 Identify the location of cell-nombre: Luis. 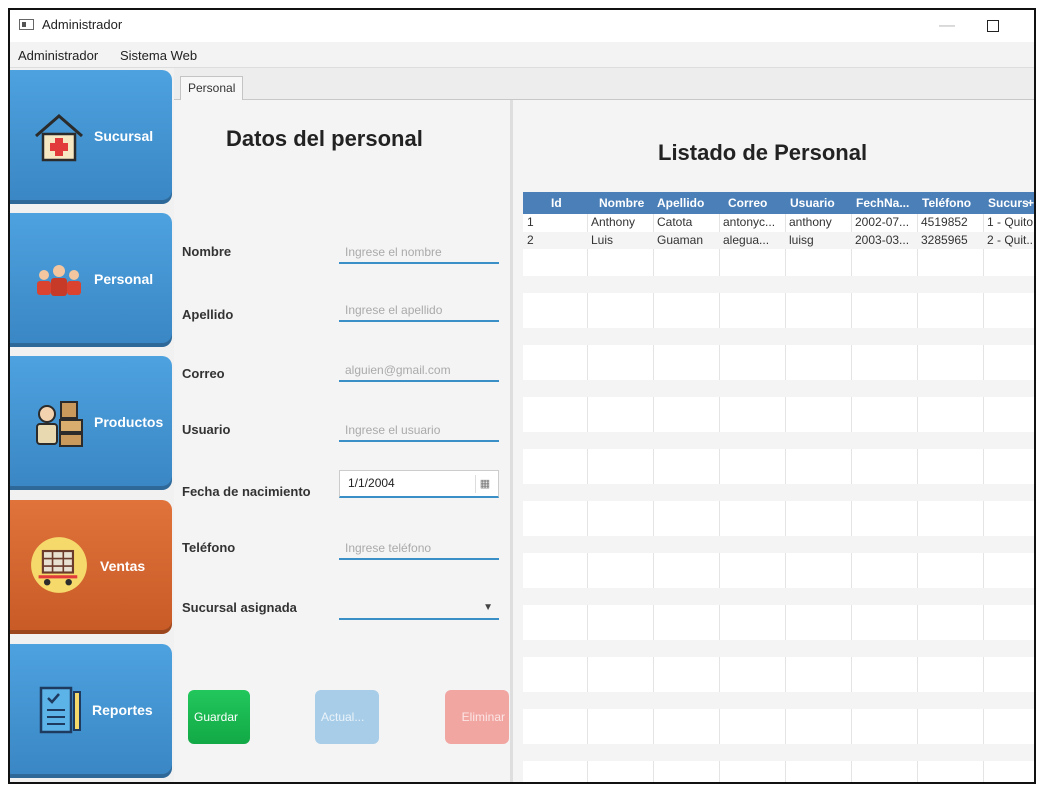
(602, 240).